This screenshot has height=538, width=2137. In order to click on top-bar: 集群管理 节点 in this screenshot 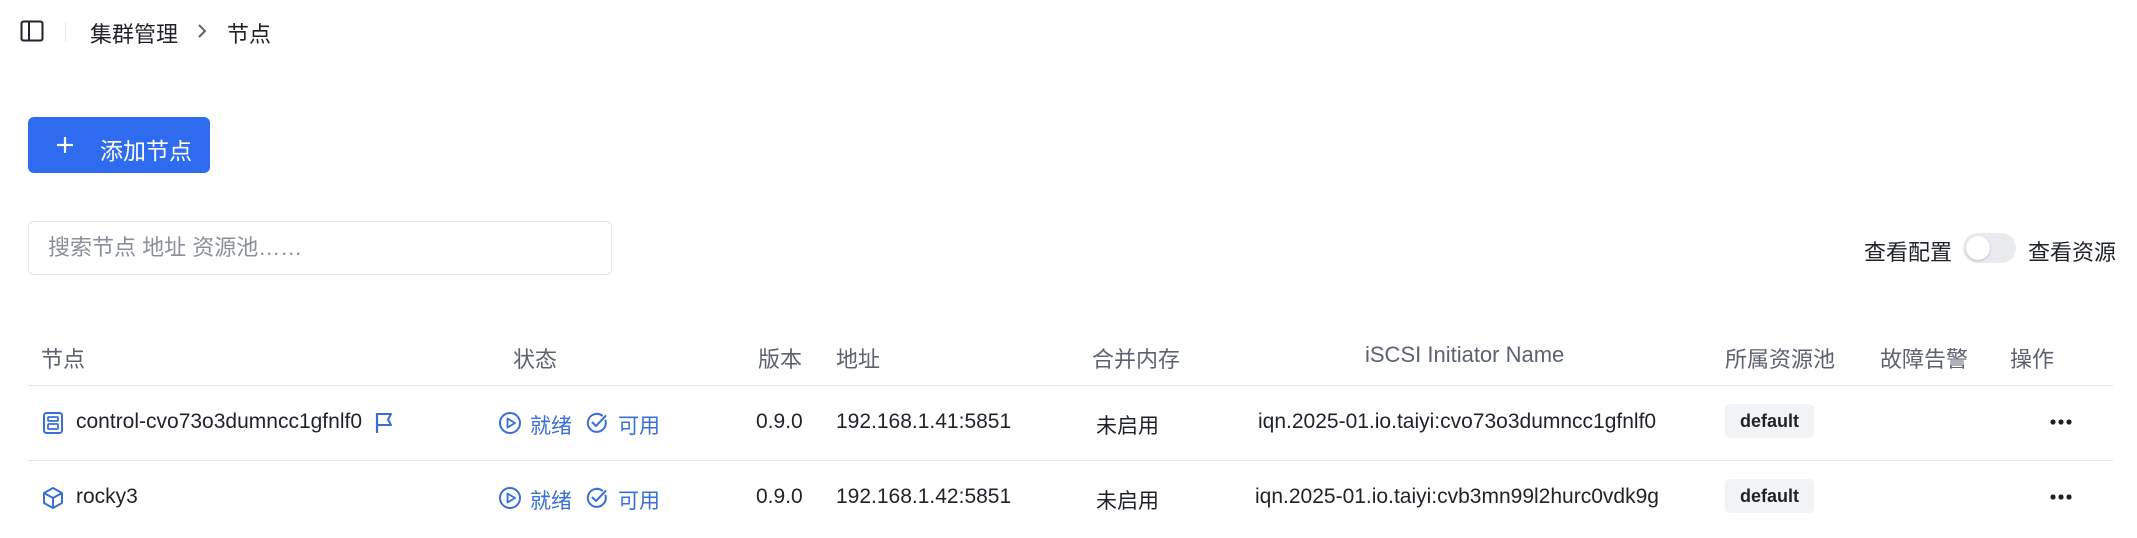, I will do `click(1068, 31)`.